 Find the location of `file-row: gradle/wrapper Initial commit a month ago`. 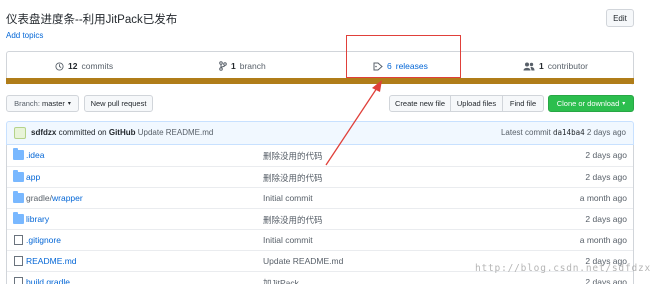

file-row: gradle/wrapper Initial commit a month ago is located at coordinates (320, 197).